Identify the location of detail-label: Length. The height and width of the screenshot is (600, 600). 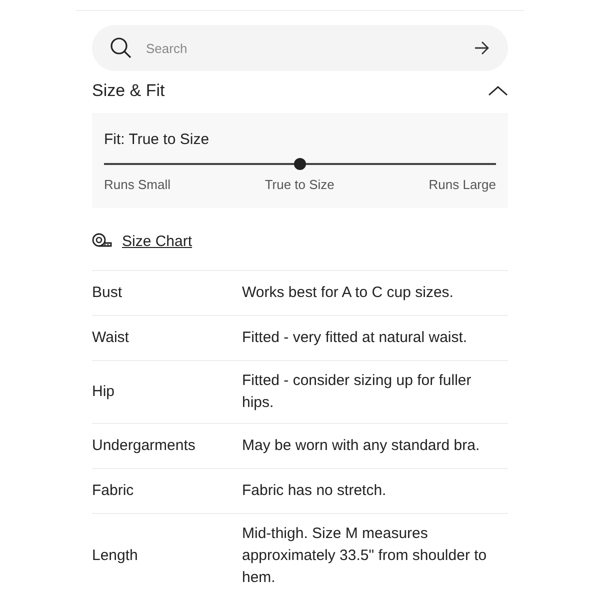
(115, 556).